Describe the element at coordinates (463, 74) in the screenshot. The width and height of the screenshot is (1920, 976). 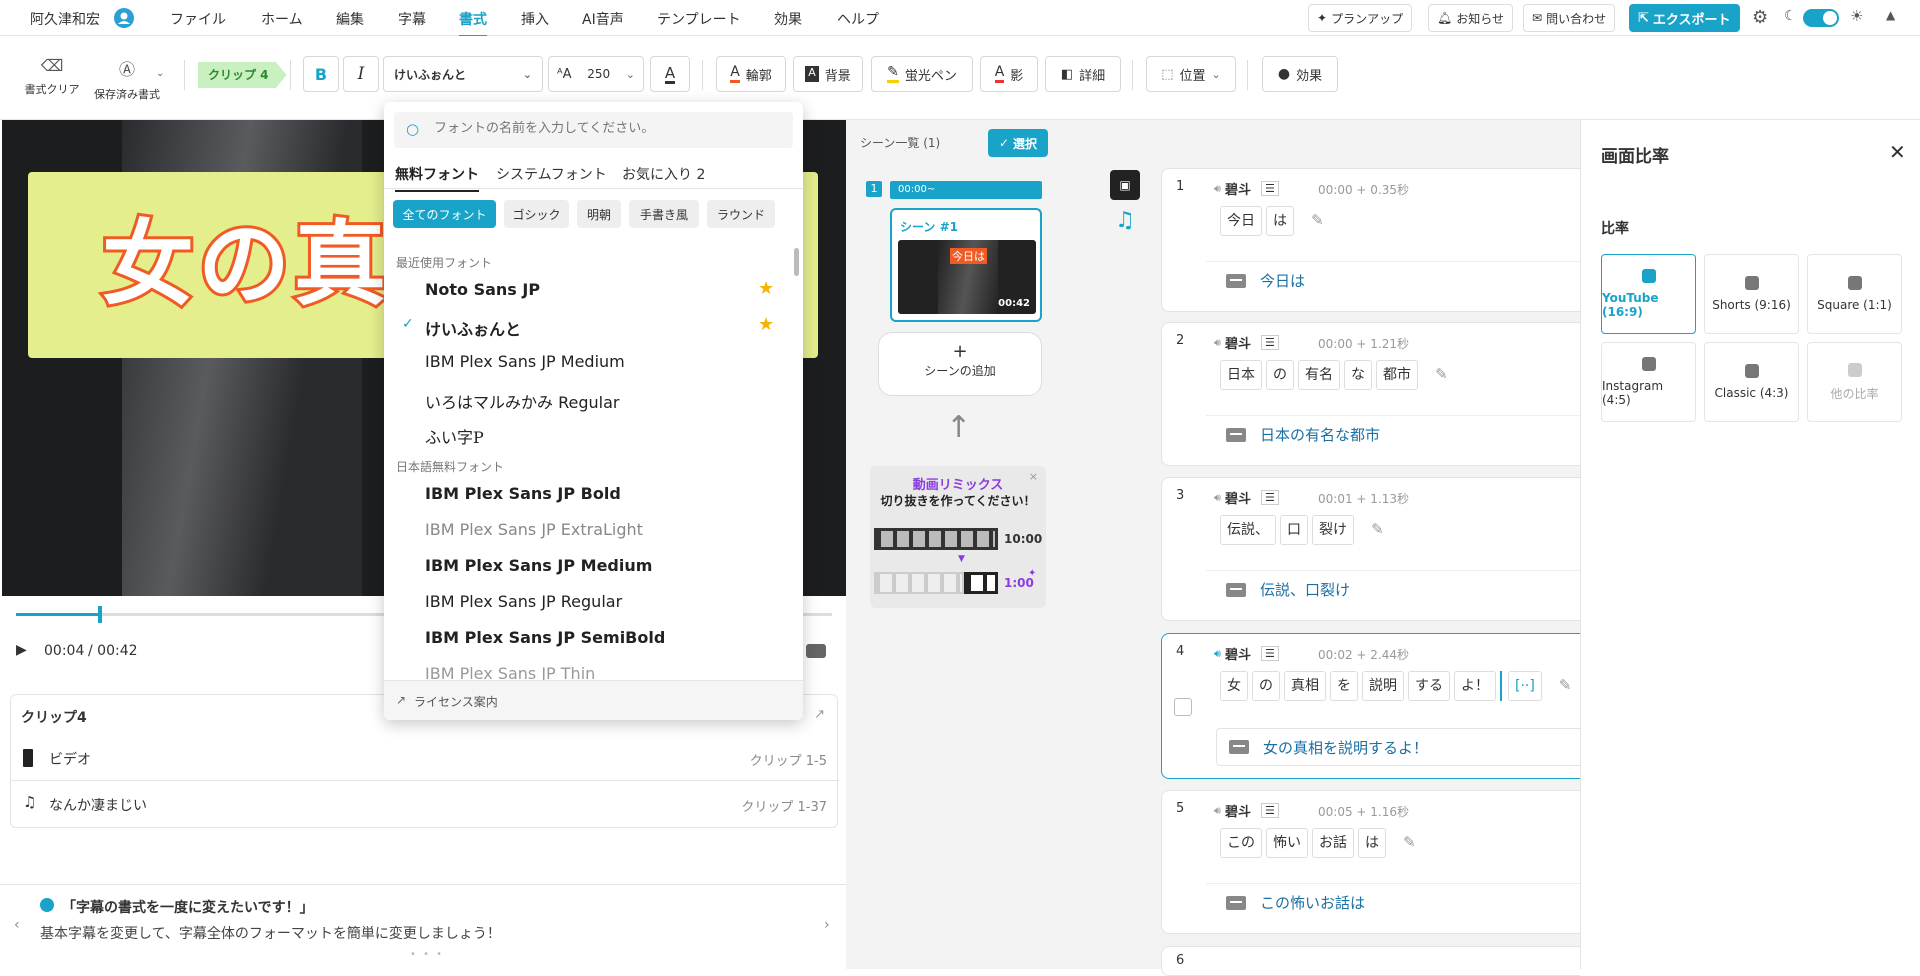
I see `font-select: けいふぉんと ⌄` at that location.